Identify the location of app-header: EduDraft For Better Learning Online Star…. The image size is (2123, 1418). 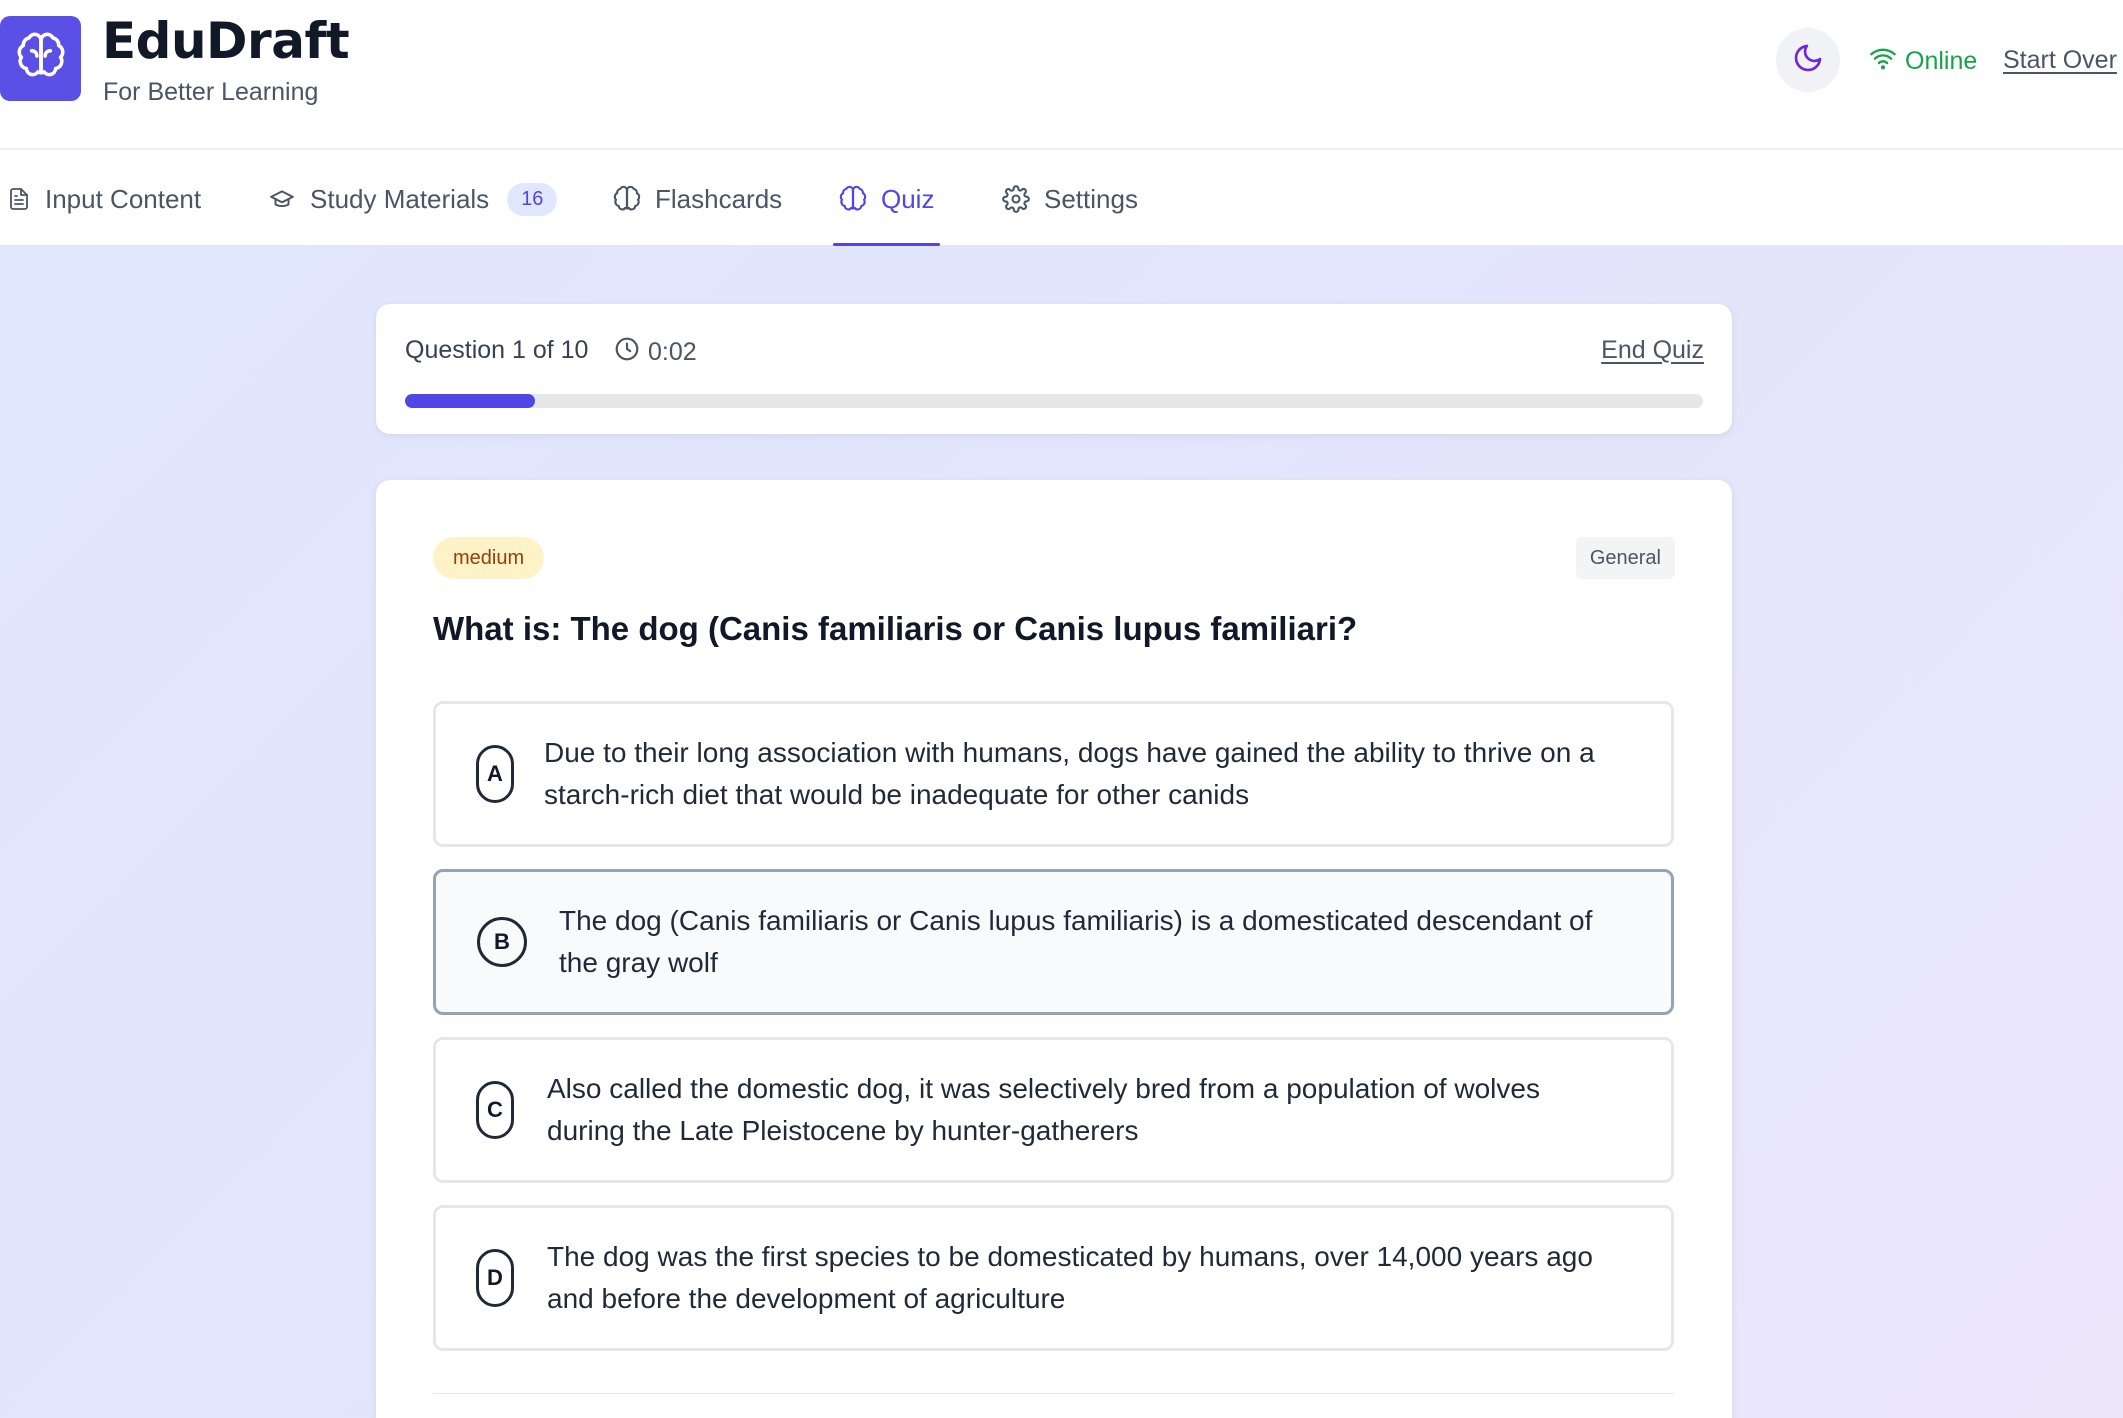
(1061, 75).